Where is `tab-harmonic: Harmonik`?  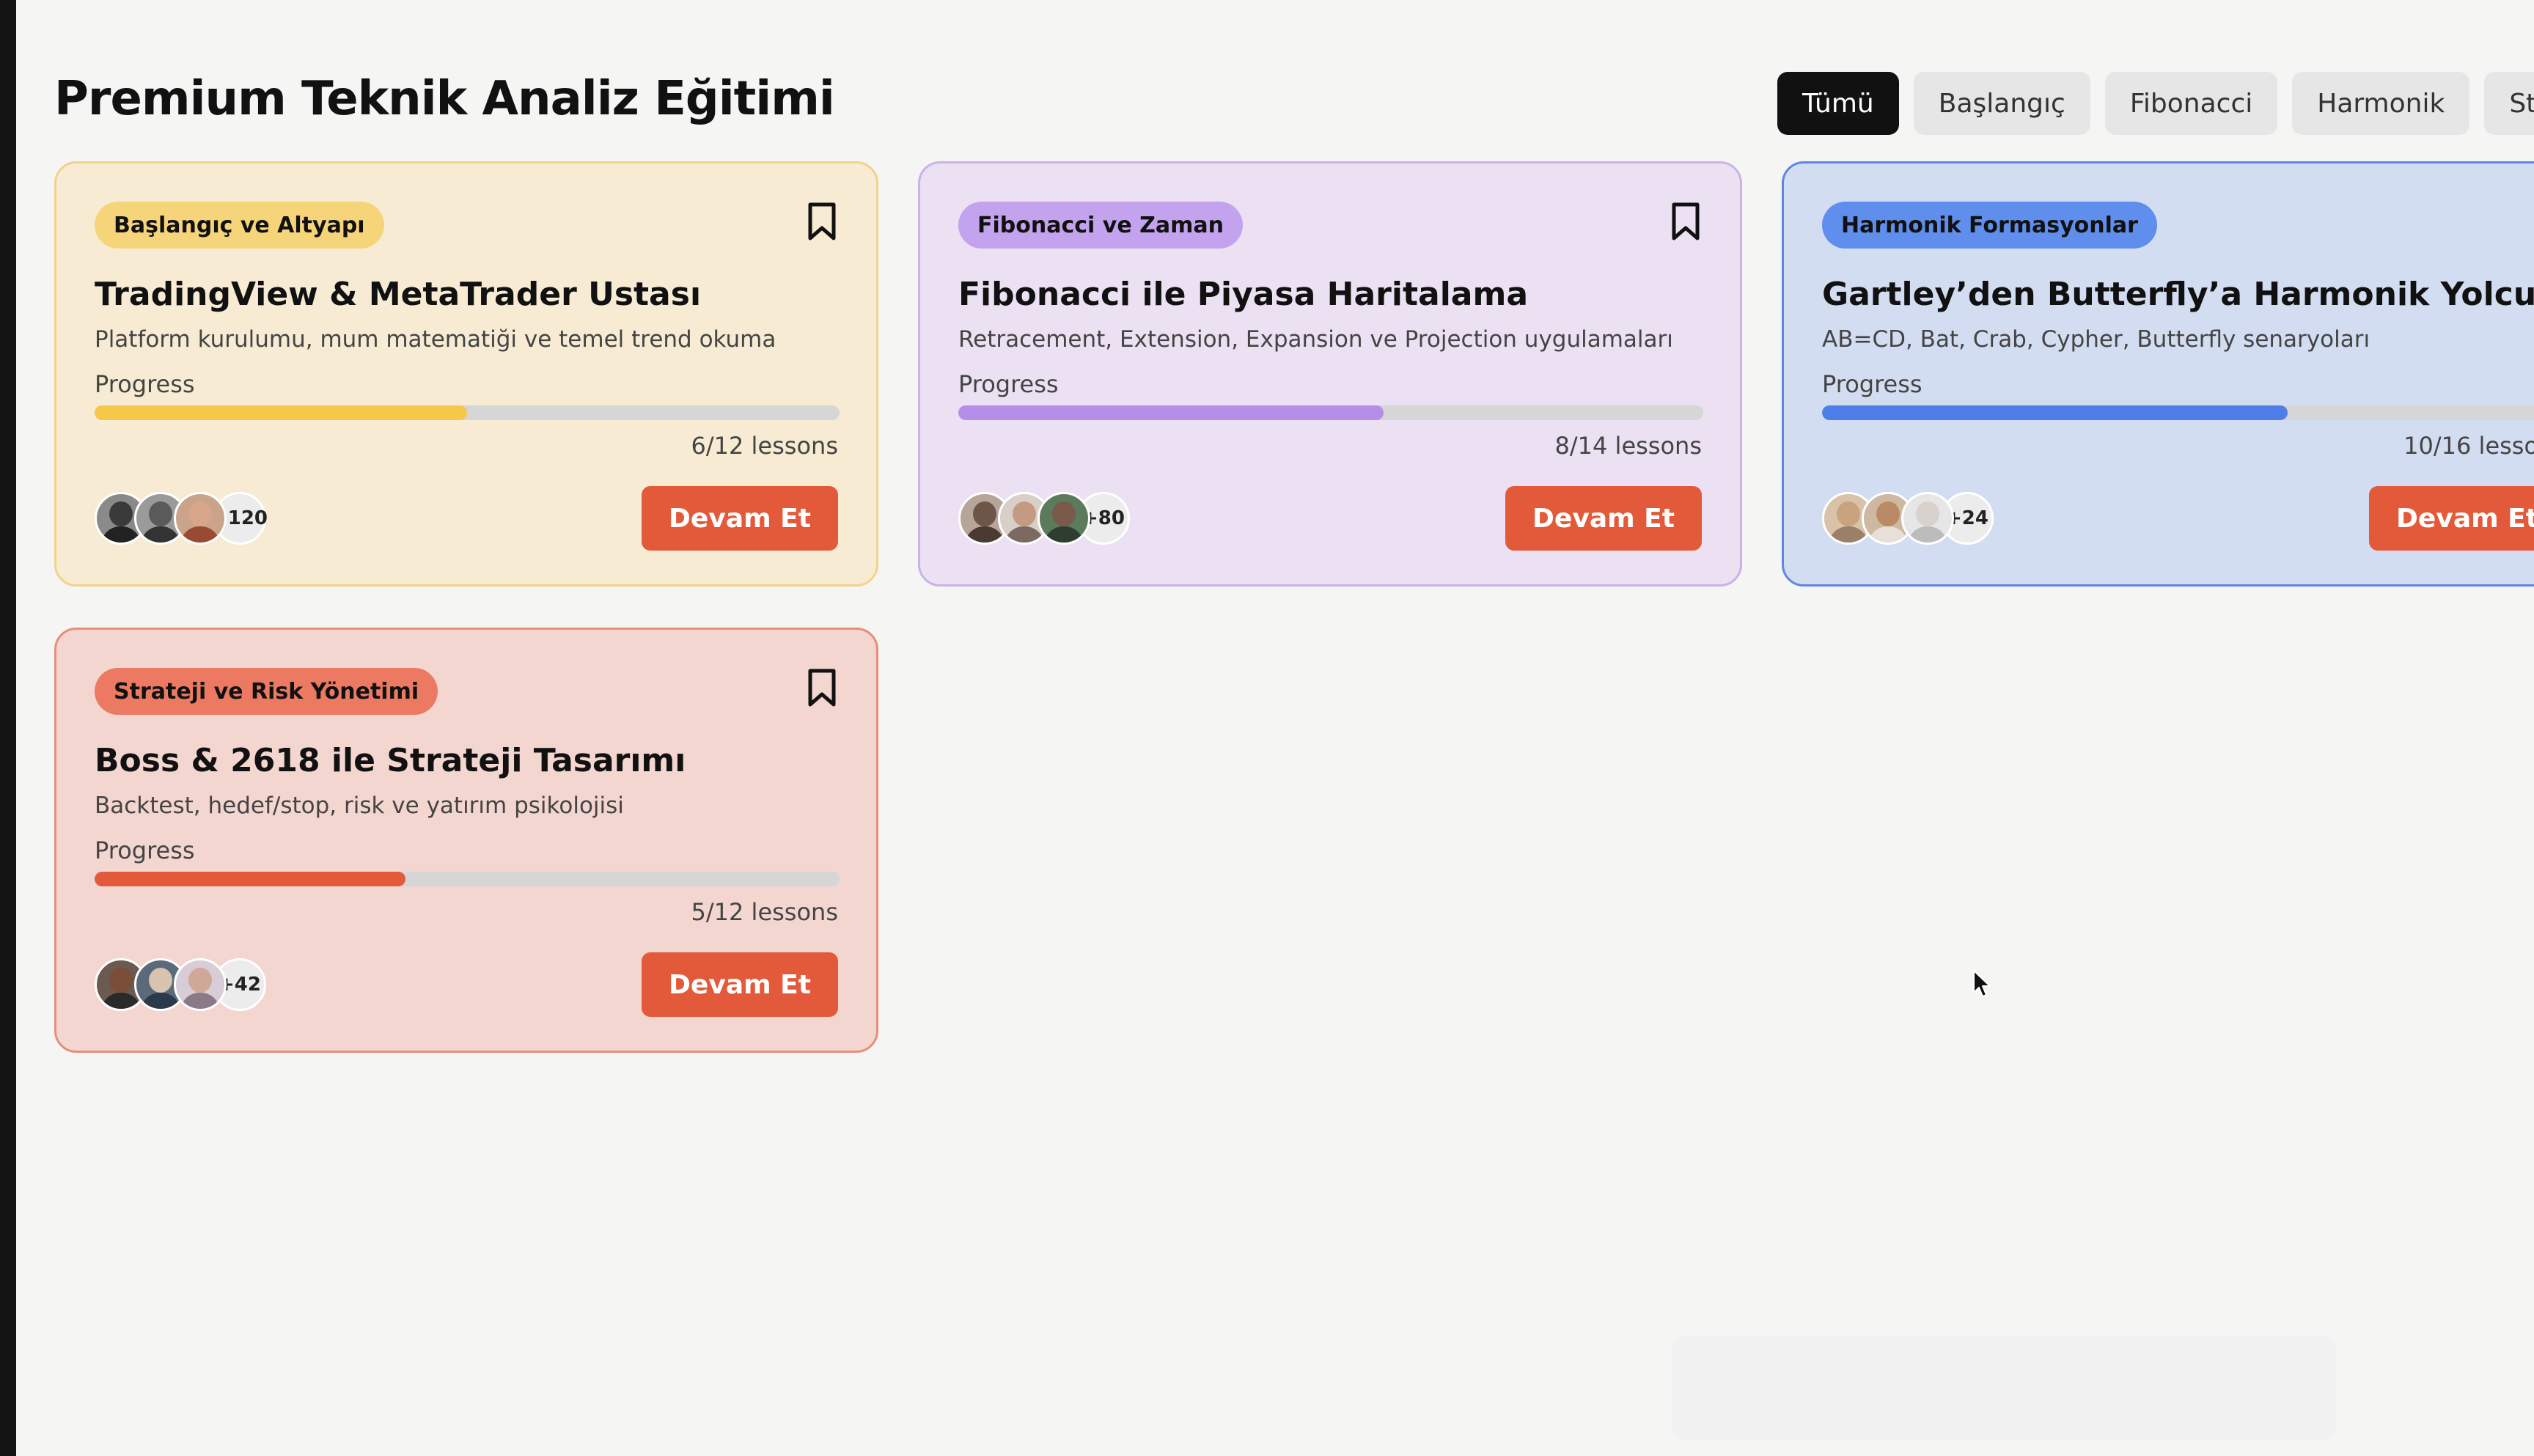 tab-harmonic: Harmonik is located at coordinates (2381, 103).